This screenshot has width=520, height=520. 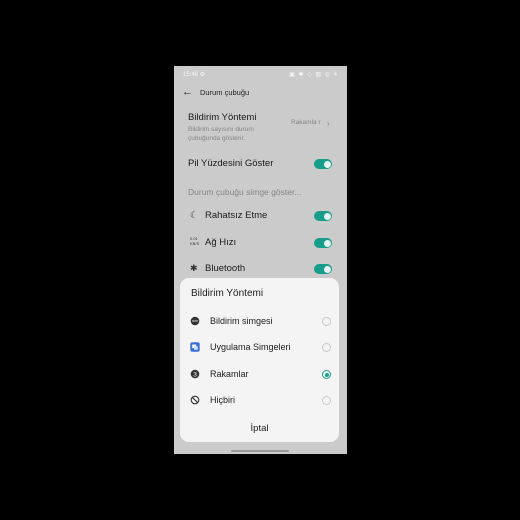 What do you see at coordinates (250, 347) in the screenshot?
I see `option-label: Uygulama Simgeleri` at bounding box center [250, 347].